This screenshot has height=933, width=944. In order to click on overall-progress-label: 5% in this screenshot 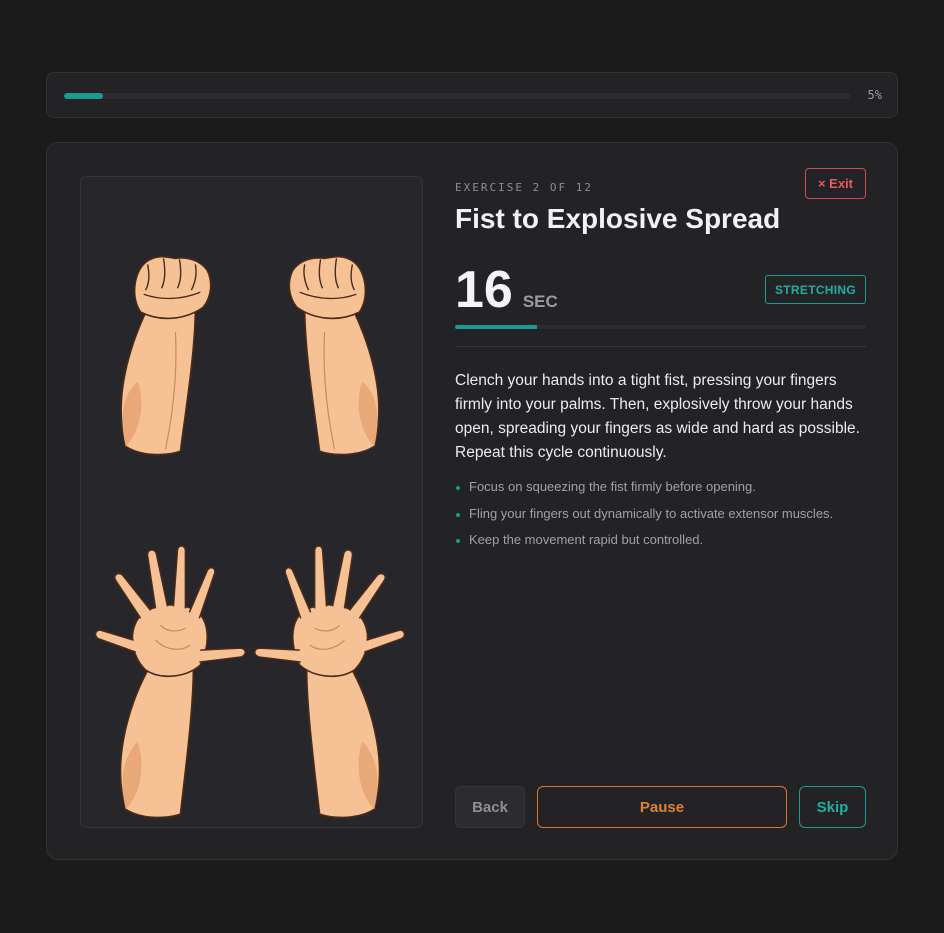, I will do `click(874, 95)`.